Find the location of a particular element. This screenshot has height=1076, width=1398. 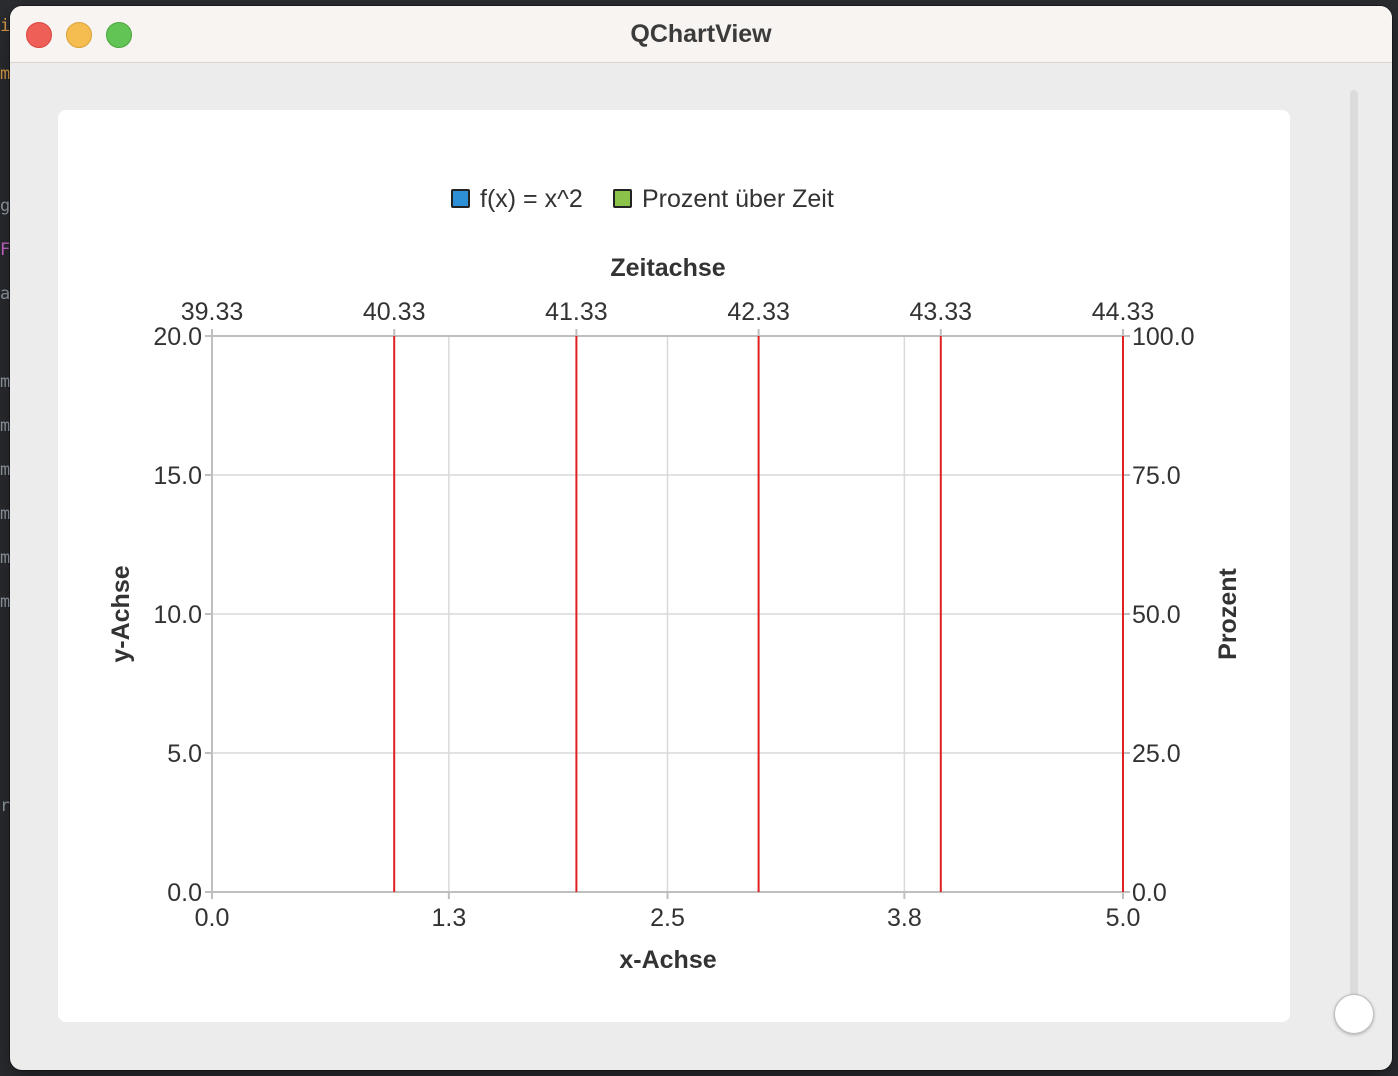

right-axis-tick-label: 50.0 is located at coordinates (1156, 615).